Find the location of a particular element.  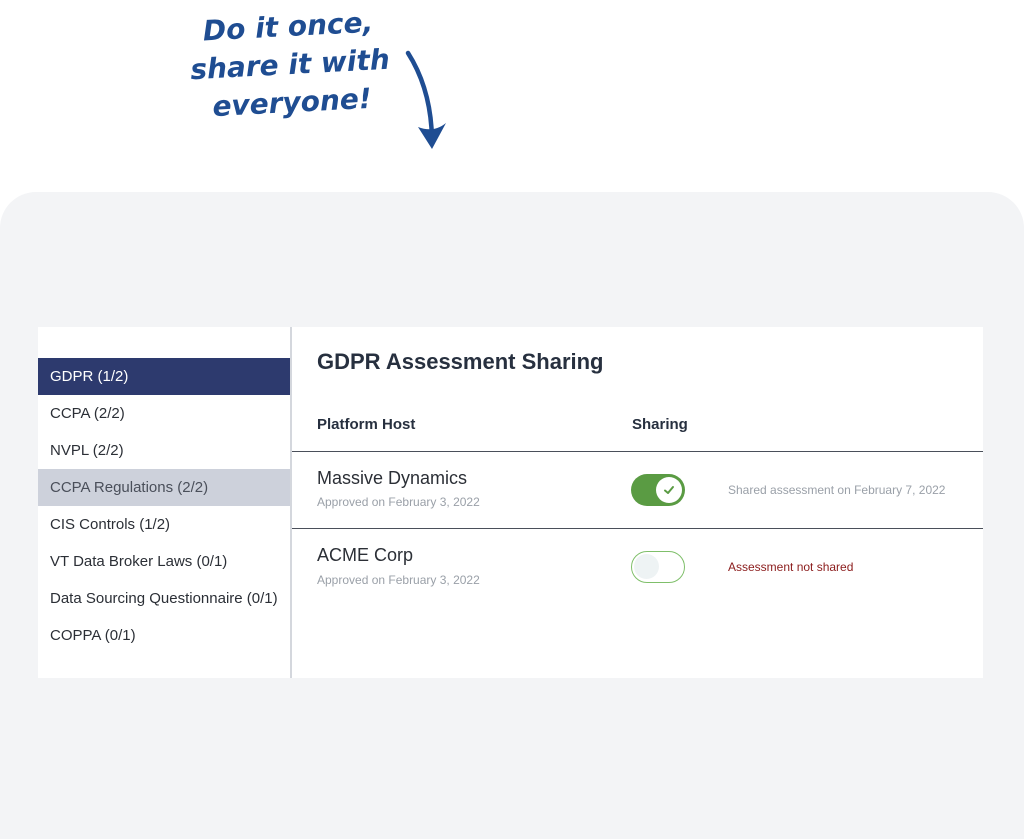

sharing-status: Assessment not shared is located at coordinates (791, 567).